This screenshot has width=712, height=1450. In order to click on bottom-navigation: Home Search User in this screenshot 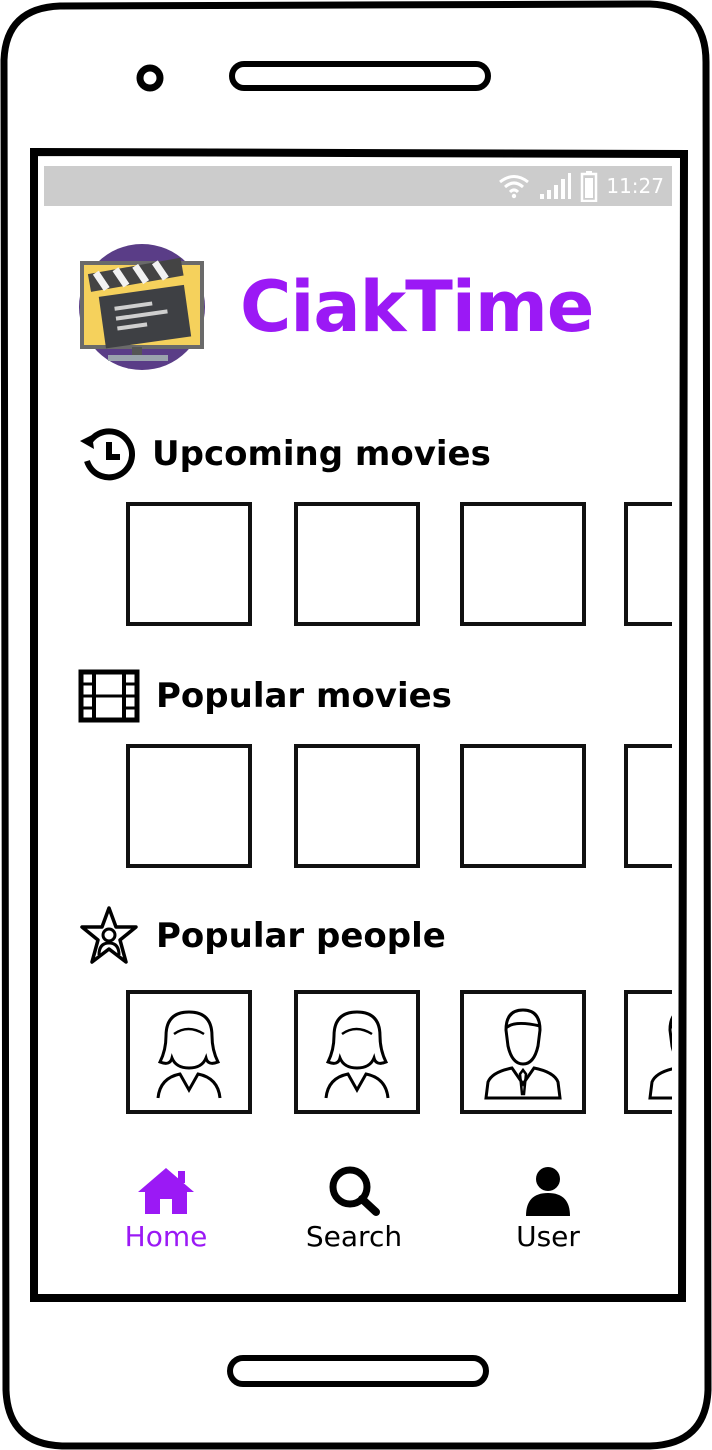, I will do `click(358, 1216)`.